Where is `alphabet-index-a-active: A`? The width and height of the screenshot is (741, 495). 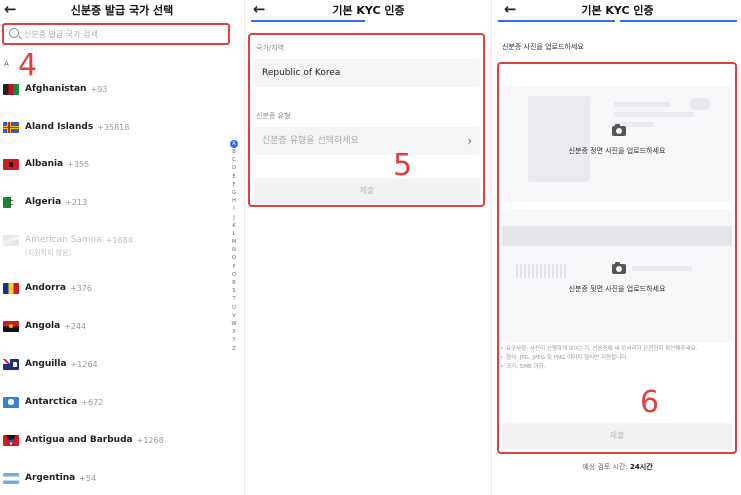
alphabet-index-a-active: A is located at coordinates (234, 144).